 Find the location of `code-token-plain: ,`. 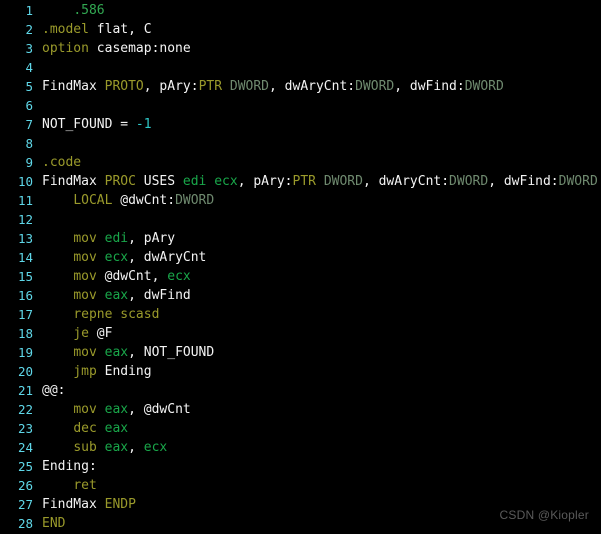

code-token-plain: , is located at coordinates (136, 447).